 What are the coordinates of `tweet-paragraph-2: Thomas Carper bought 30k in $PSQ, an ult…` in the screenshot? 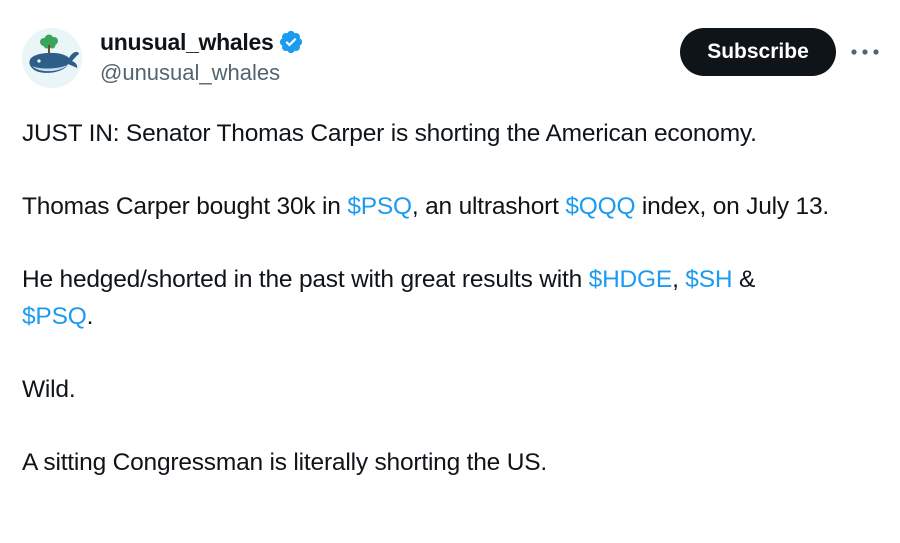 It's located at (452, 206).